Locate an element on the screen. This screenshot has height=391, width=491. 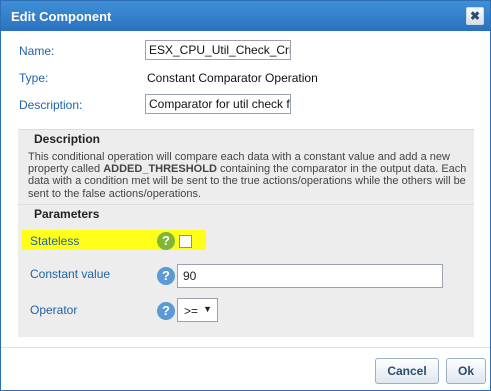
type-label: Type: is located at coordinates (34, 78).